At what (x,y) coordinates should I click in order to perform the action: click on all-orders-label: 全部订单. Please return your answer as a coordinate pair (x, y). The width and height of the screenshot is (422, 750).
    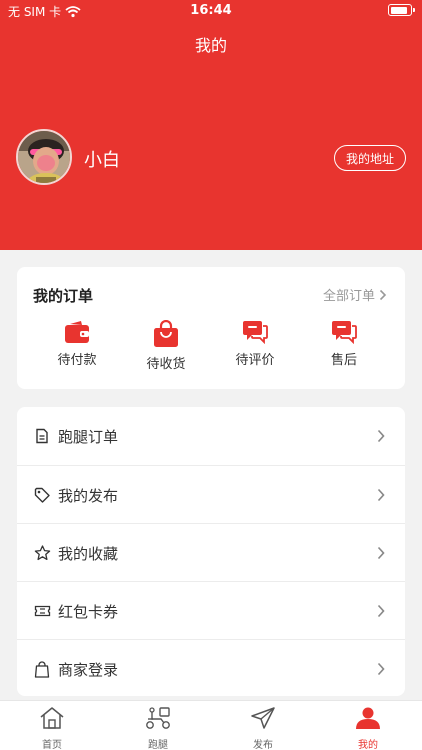
    Looking at the image, I should click on (348, 296).